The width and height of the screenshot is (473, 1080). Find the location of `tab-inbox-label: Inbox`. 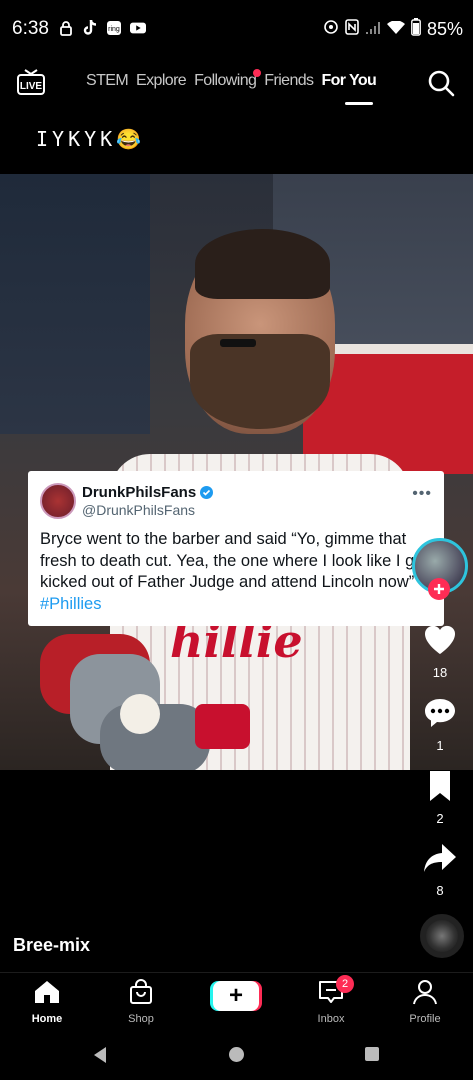

tab-inbox-label: Inbox is located at coordinates (331, 1019).